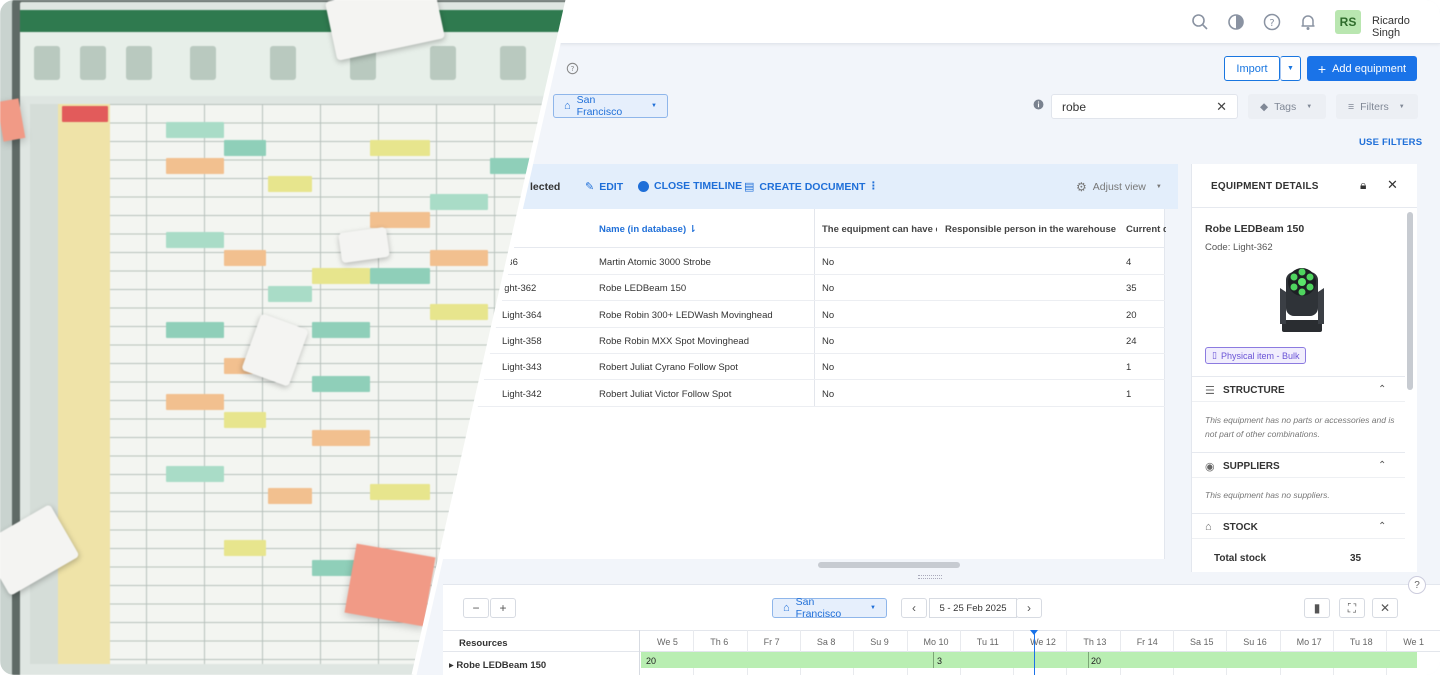 This screenshot has width=1440, height=675. I want to click on list-icon: ☰, so click(1210, 391).